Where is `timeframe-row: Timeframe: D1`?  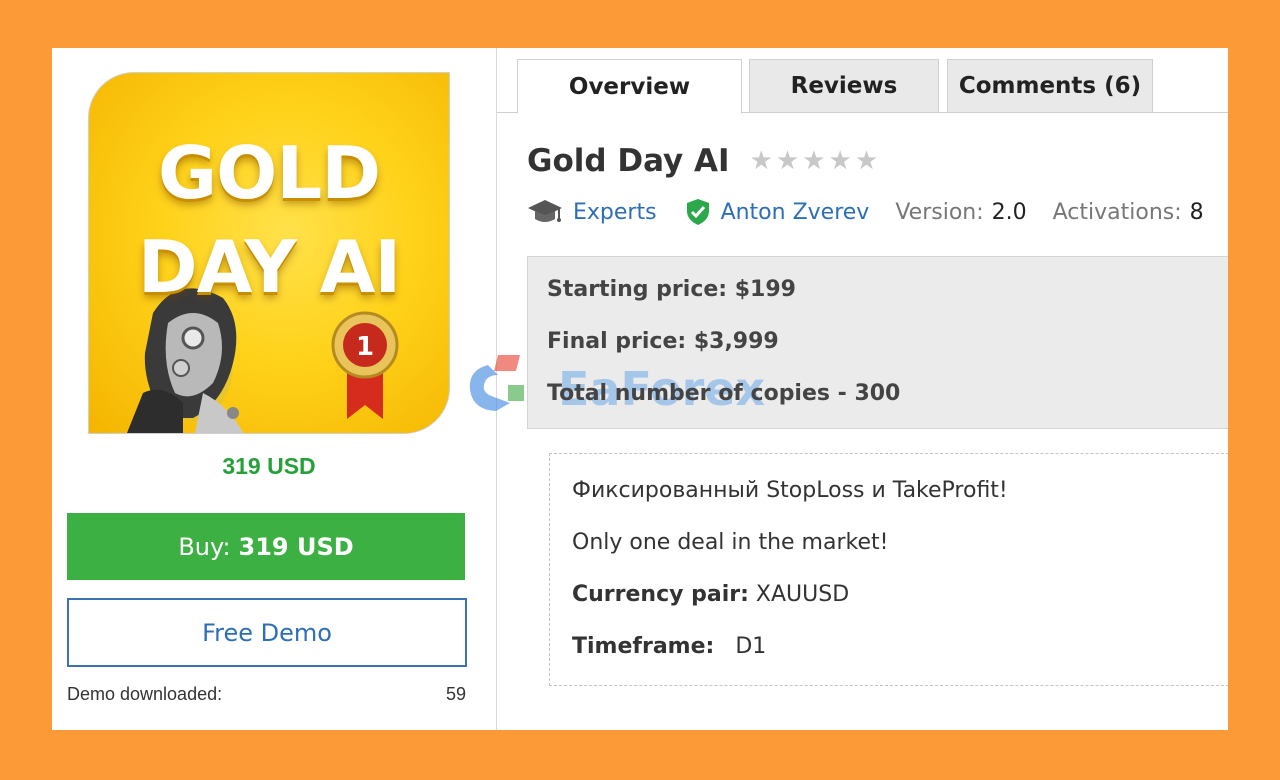 timeframe-row: Timeframe: D1 is located at coordinates (669, 646).